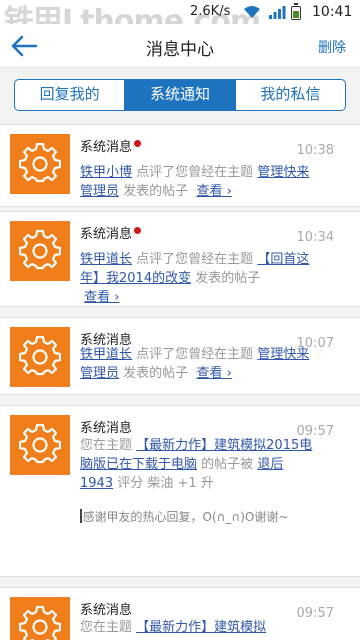 Image resolution: width=360 pixels, height=640 pixels. I want to click on tab-replies: 回复我的, so click(69, 95).